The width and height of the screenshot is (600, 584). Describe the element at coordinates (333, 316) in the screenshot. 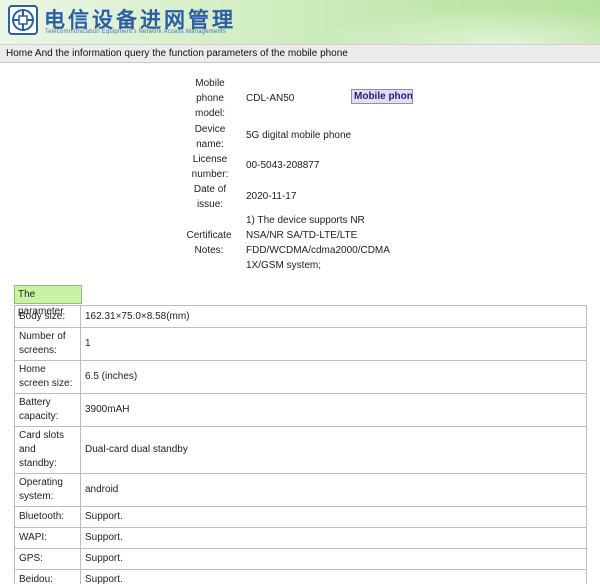

I see `param-value: 162.31×75.0×8.58(mm)` at that location.